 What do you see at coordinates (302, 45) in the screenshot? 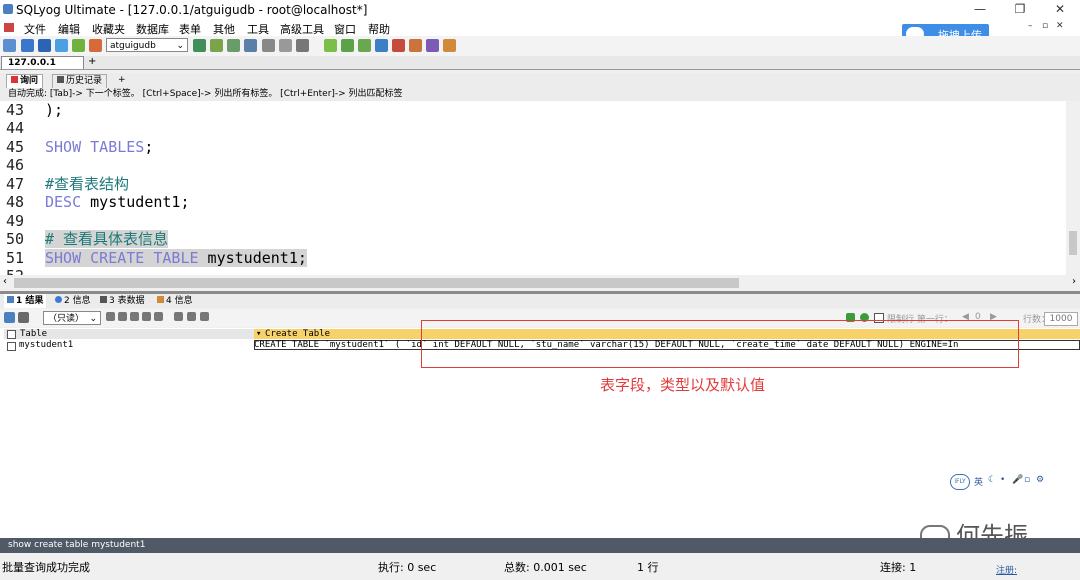
I see `export-icon` at bounding box center [302, 45].